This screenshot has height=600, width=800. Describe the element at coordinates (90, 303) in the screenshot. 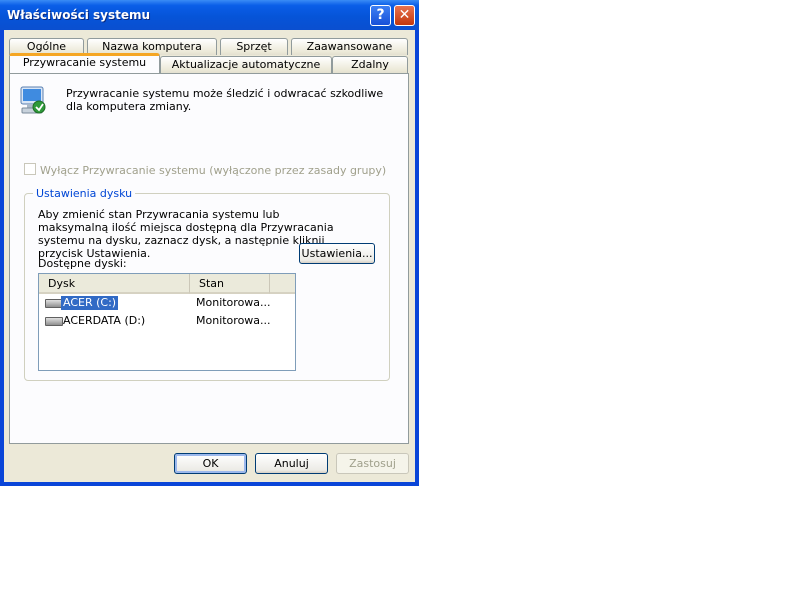

I see `disk-name: ACER (C:)` at that location.